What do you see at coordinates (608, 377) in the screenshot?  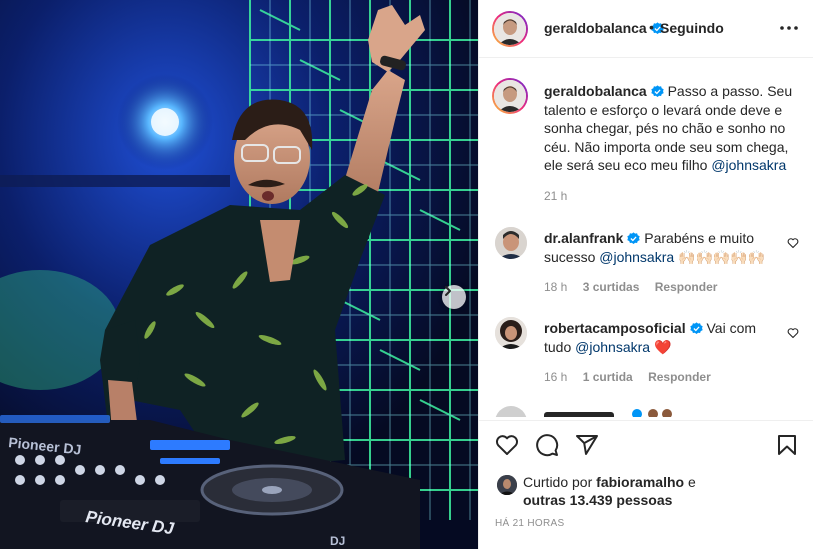 I see `comment-likes-count: 1 curtida` at bounding box center [608, 377].